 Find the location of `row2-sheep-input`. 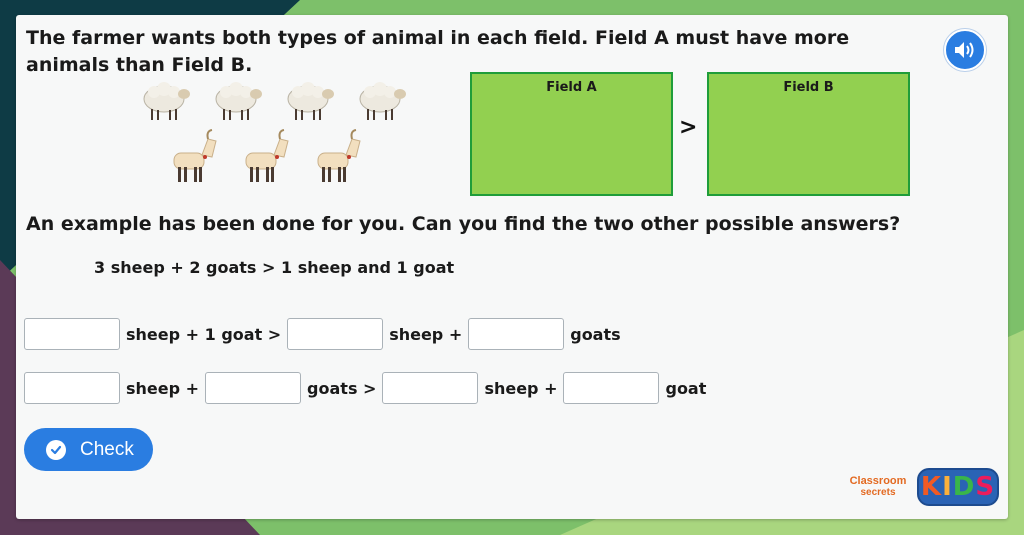

row2-sheep-input is located at coordinates (72, 388).